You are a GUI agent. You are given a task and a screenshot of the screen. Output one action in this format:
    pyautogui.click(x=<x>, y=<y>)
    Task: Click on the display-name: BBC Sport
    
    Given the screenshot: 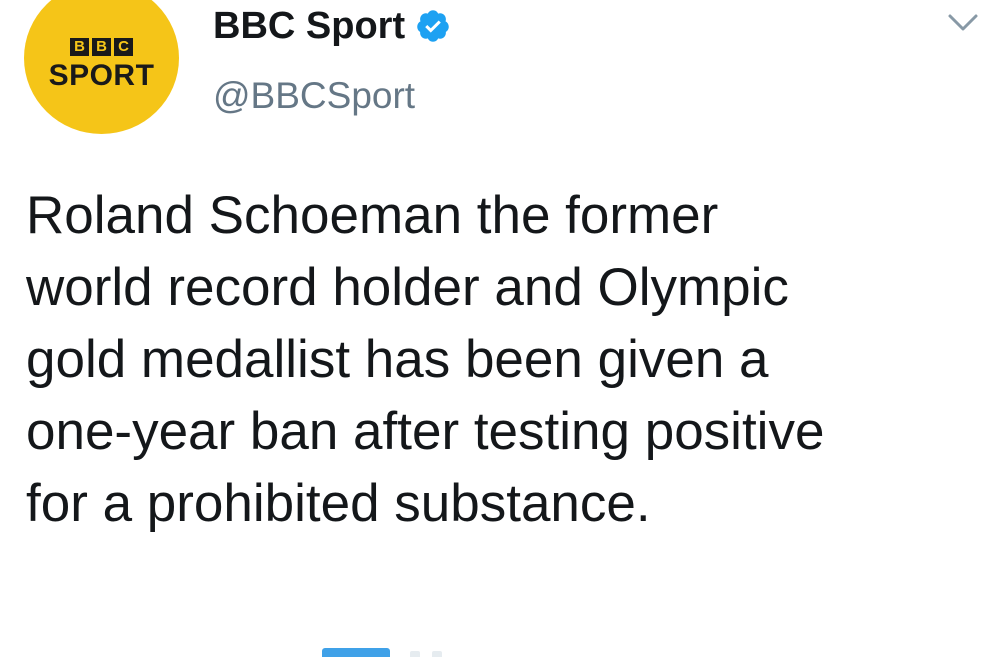 What is the action you would take?
    pyautogui.click(x=309, y=26)
    